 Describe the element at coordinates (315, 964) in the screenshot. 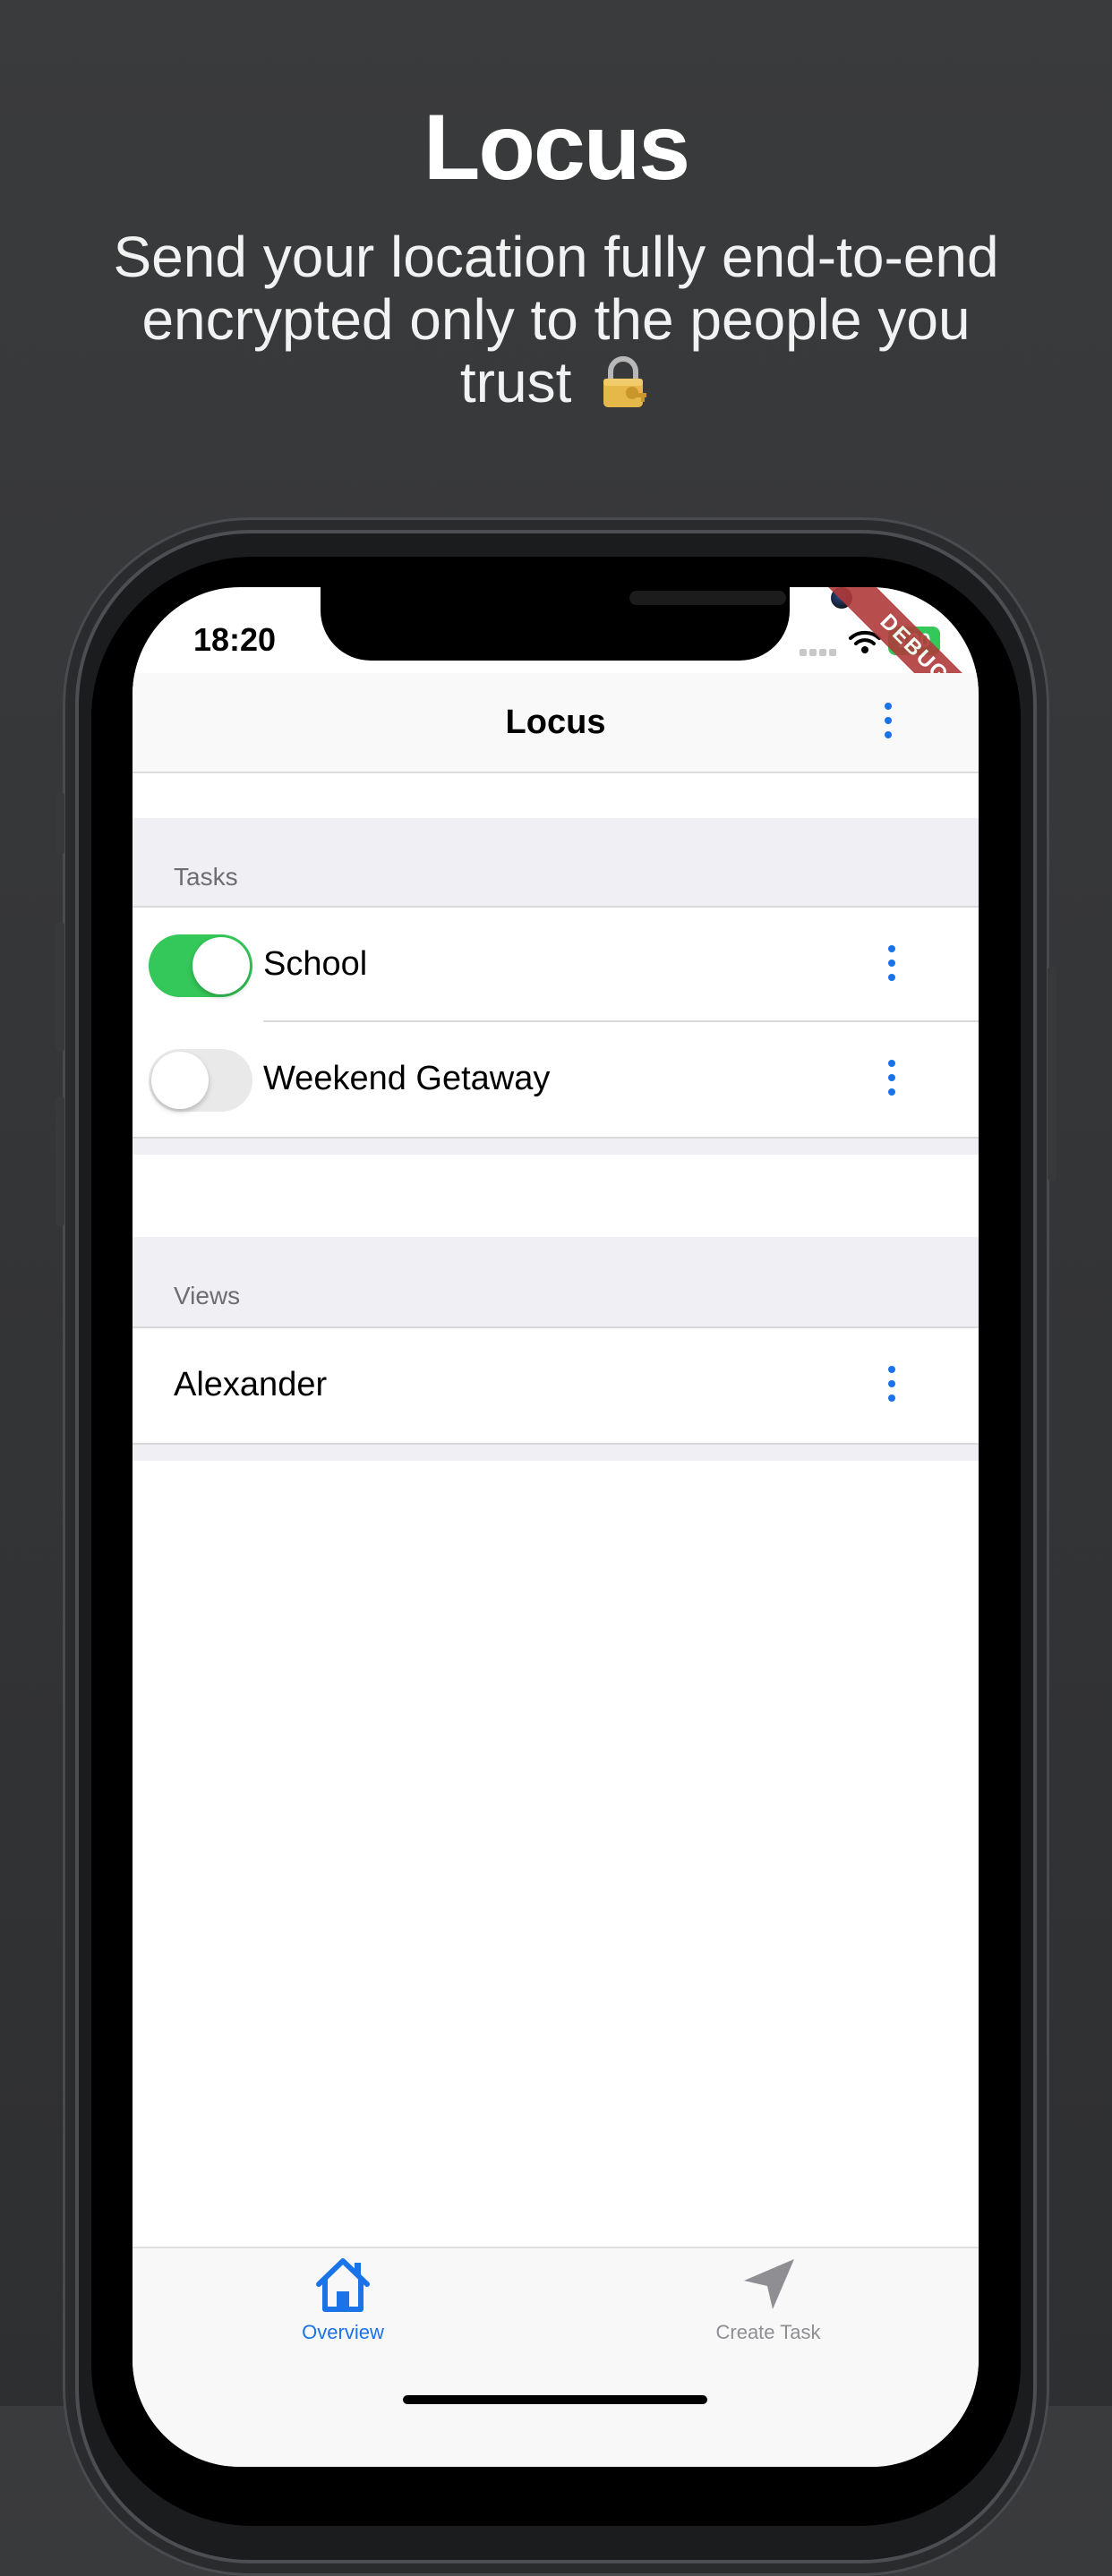

I see `task-label: School` at that location.